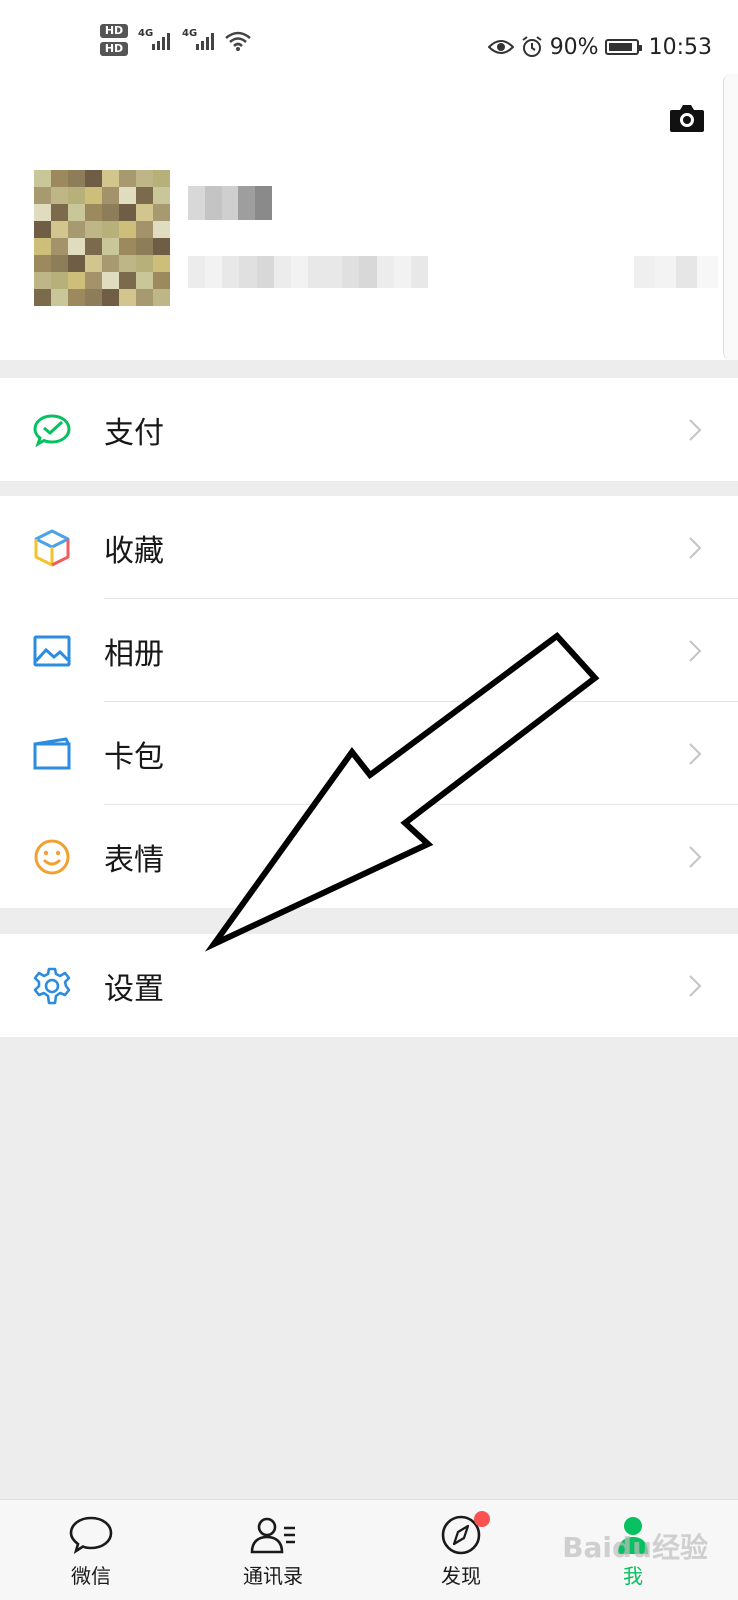  What do you see at coordinates (461, 1550) in the screenshot?
I see `tab-discover: 发现` at bounding box center [461, 1550].